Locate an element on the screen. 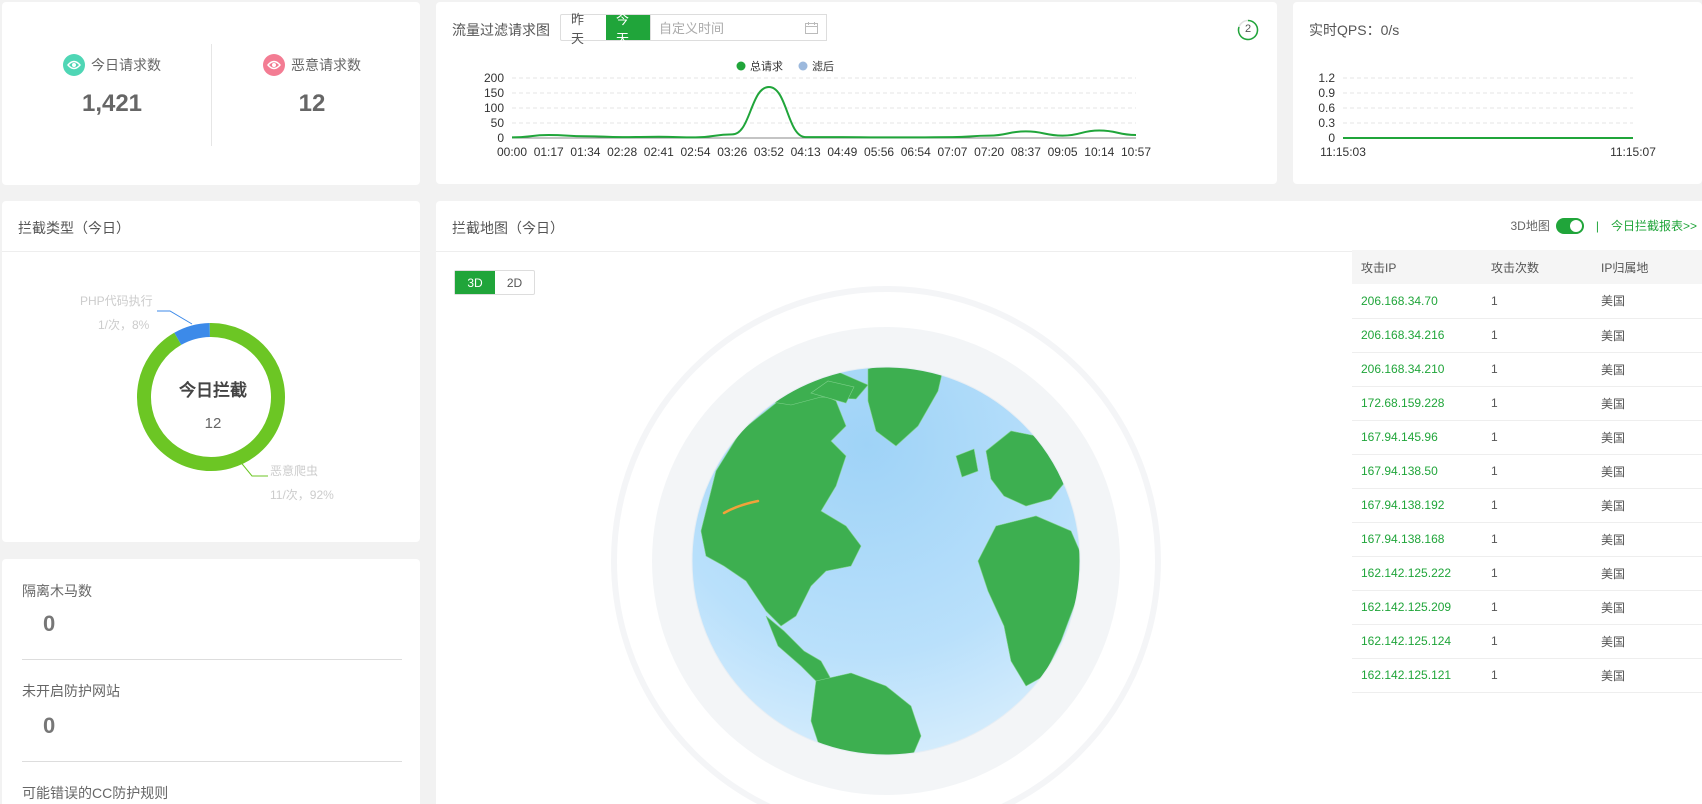 The image size is (1702, 804). x-tick-label: 11:15:03 is located at coordinates (1343, 152).